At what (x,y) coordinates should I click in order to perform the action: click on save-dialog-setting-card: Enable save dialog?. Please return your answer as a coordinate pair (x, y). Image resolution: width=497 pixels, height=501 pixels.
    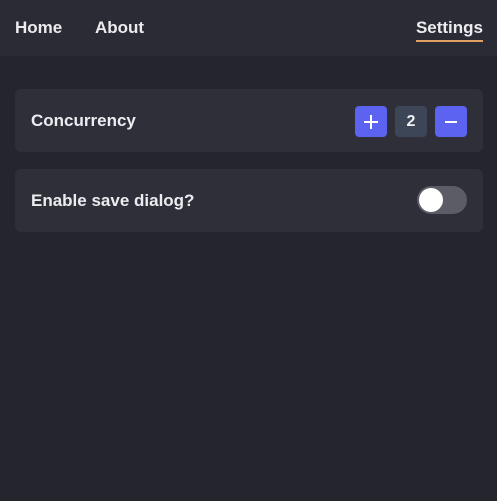
    Looking at the image, I should click on (249, 200).